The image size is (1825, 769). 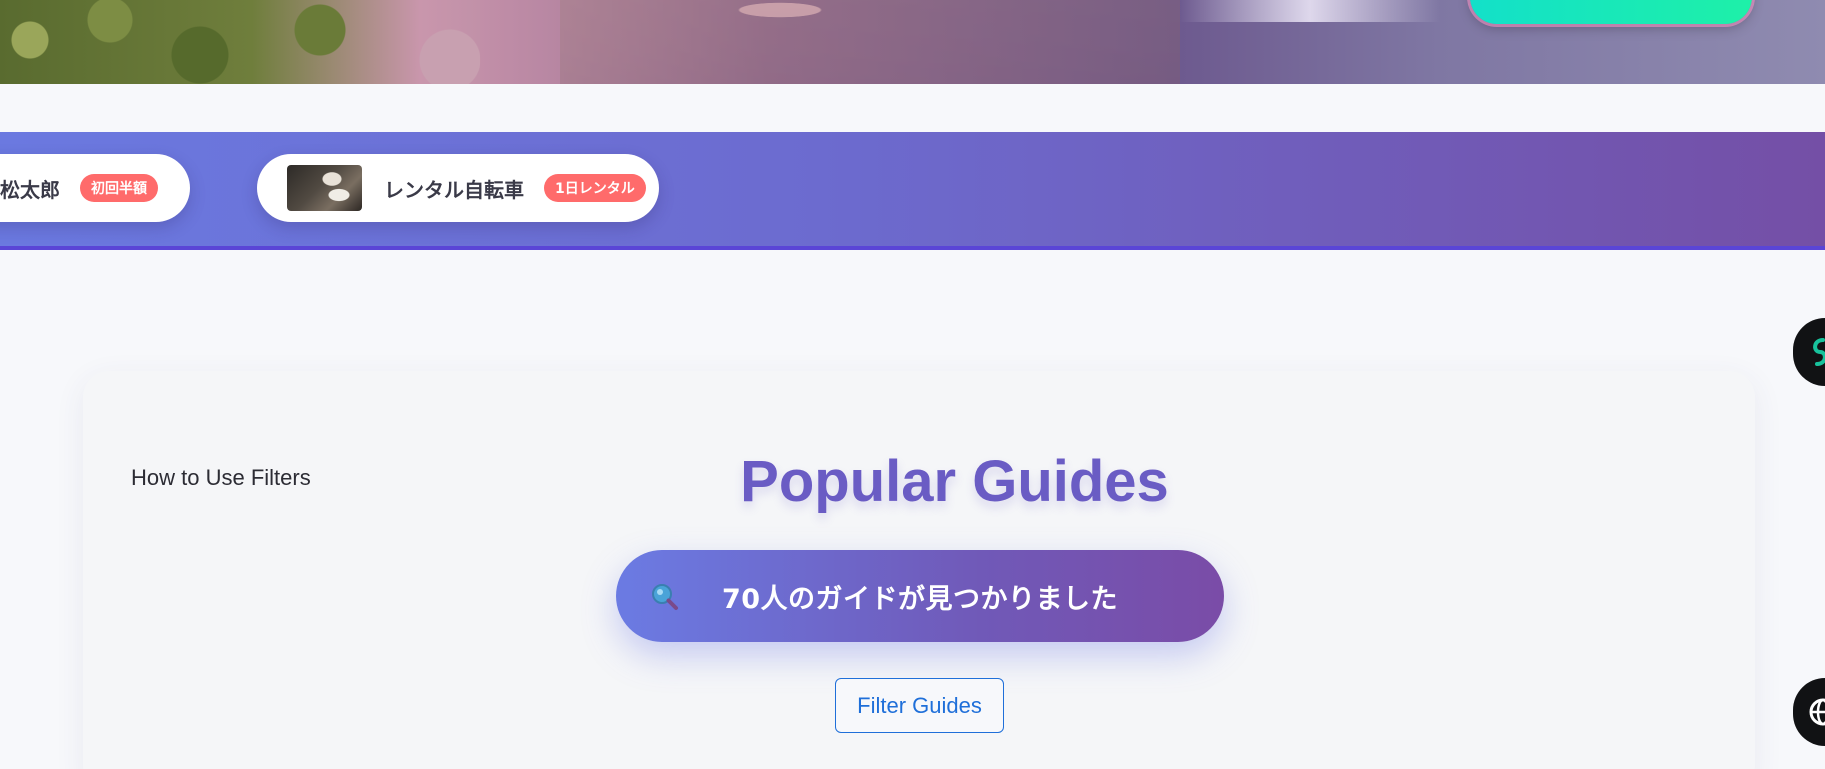 I want to click on page-title: Popular Guides, so click(x=954, y=481).